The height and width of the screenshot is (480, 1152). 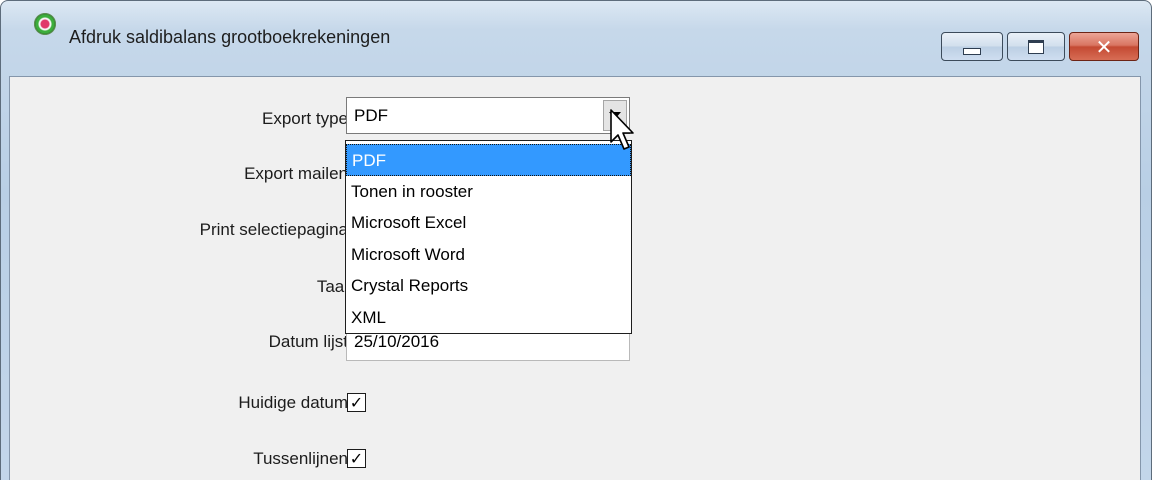 What do you see at coordinates (300, 458) in the screenshot?
I see `tussenlijnen-label: Tussenlijnen` at bounding box center [300, 458].